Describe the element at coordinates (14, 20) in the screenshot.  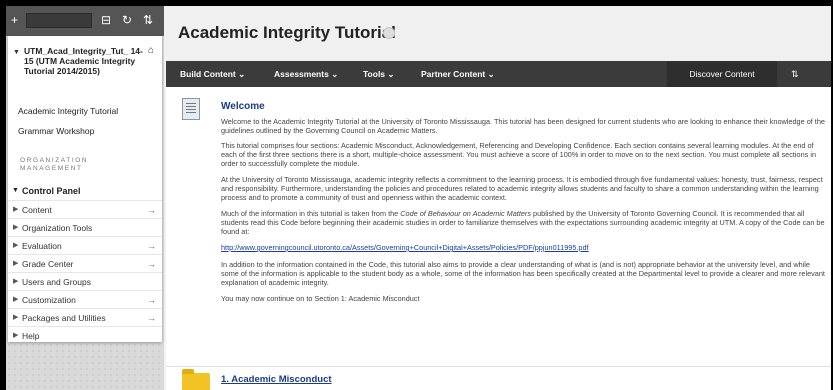
I see `add-menu-item-icon: +` at that location.